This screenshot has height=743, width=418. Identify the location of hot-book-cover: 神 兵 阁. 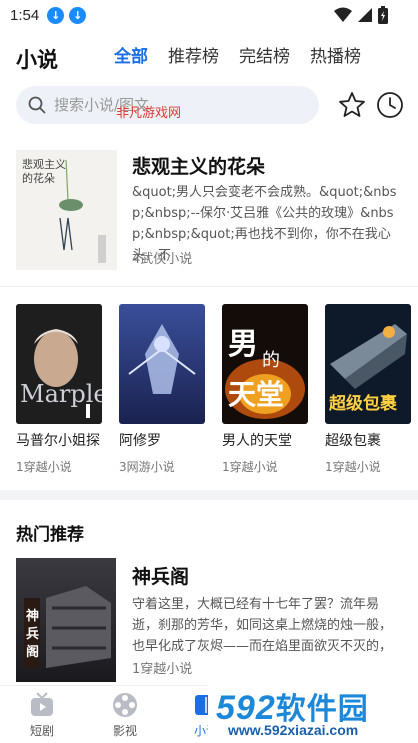
(66, 620).